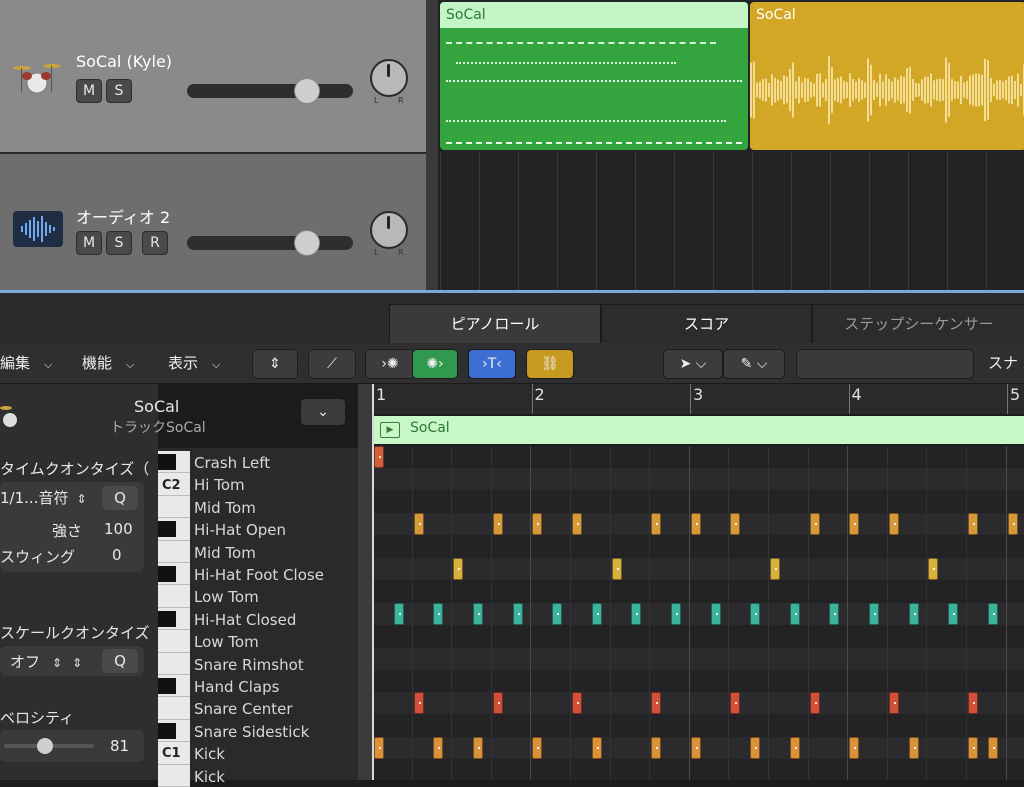  What do you see at coordinates (43, 497) in the screenshot?
I see `quantize-value-select: 1/1...音符 ⇕` at bounding box center [43, 497].